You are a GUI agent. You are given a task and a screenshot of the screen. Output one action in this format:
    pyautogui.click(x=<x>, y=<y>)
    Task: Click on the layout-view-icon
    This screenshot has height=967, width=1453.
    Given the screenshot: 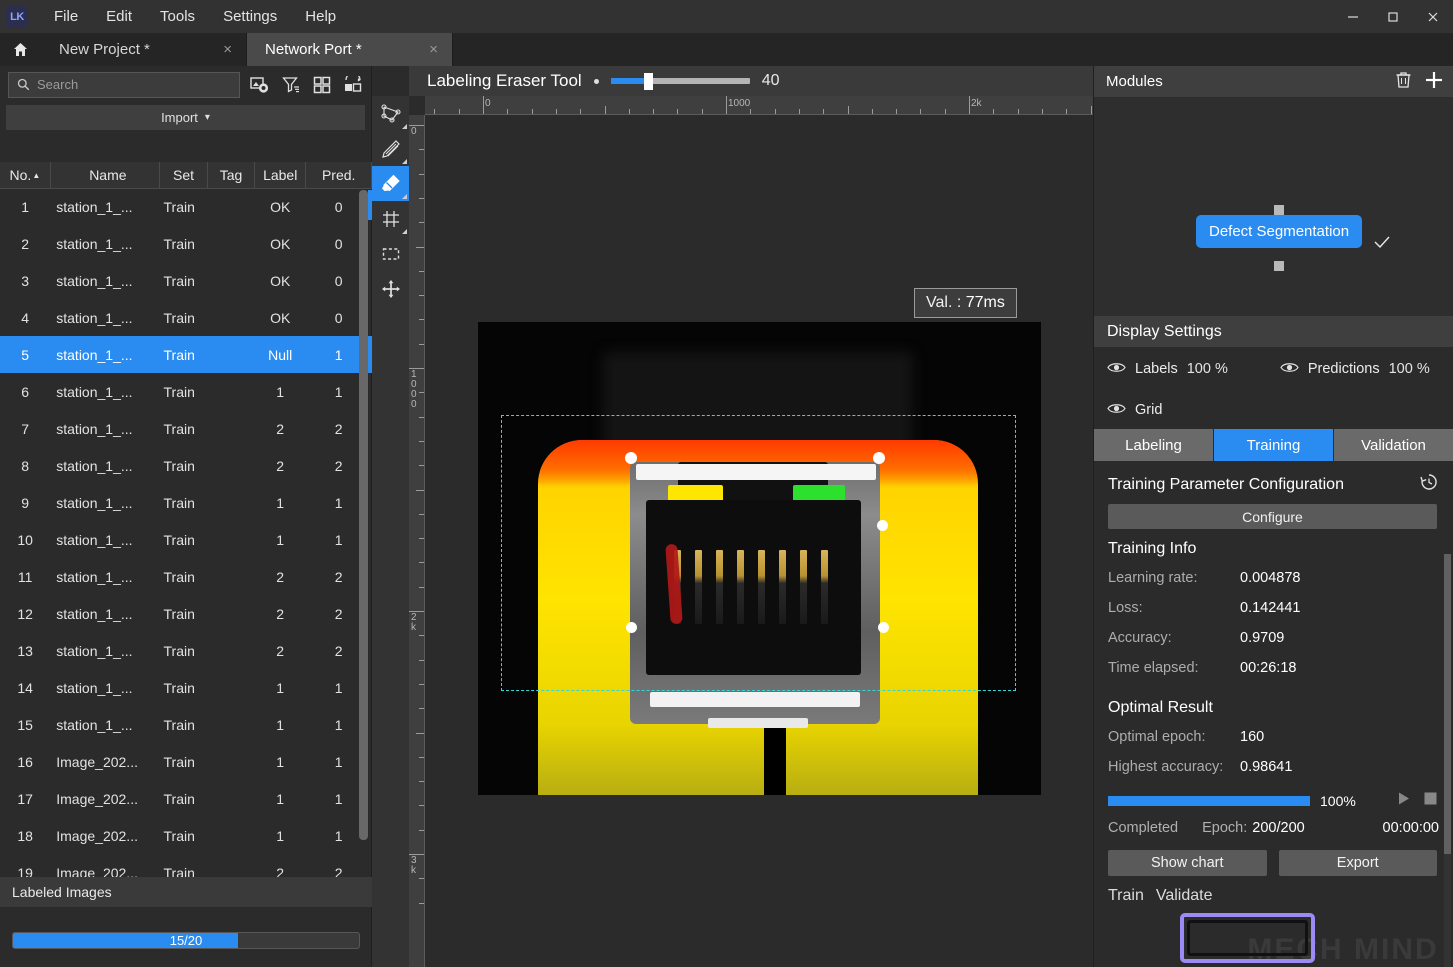 What is the action you would take?
    pyautogui.click(x=352, y=85)
    